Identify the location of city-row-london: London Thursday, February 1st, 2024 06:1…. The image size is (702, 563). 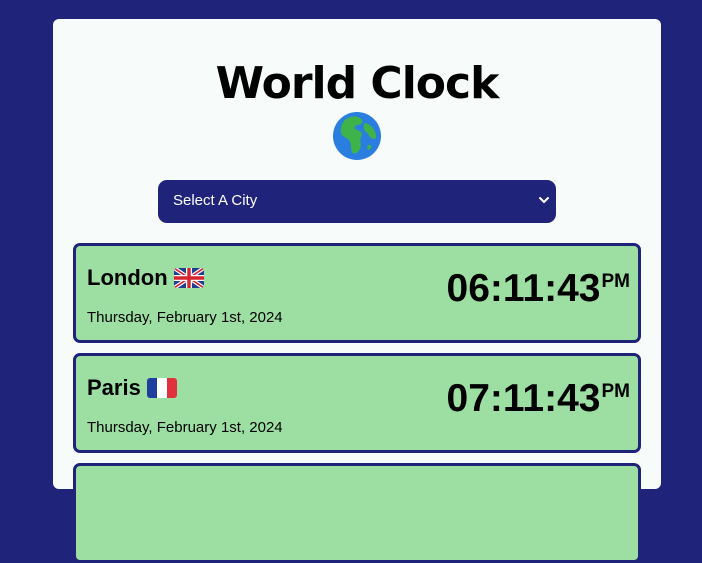
(357, 293).